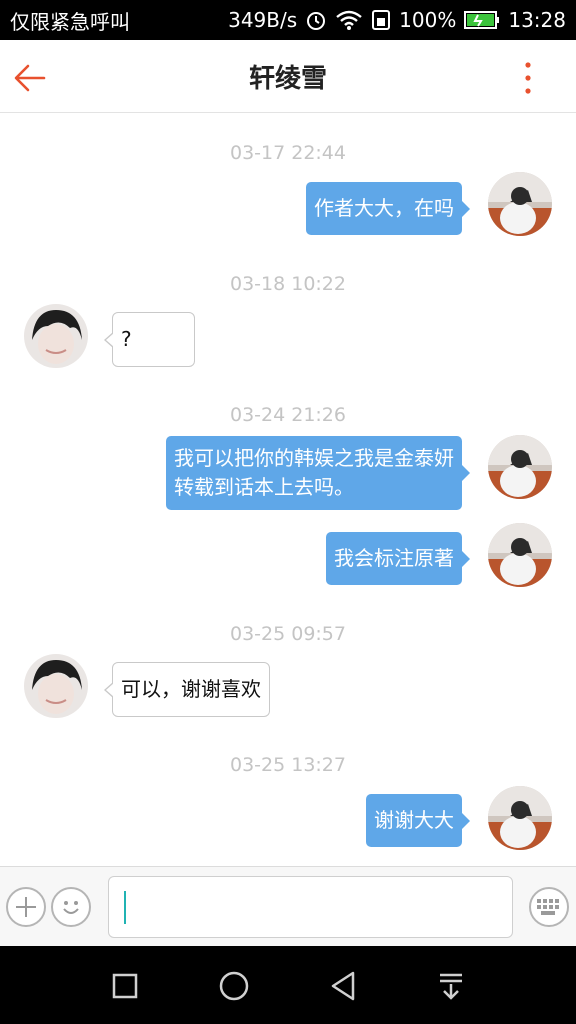 The height and width of the screenshot is (1024, 576). Describe the element at coordinates (537, 20) in the screenshot. I see `clock: 13:28` at that location.